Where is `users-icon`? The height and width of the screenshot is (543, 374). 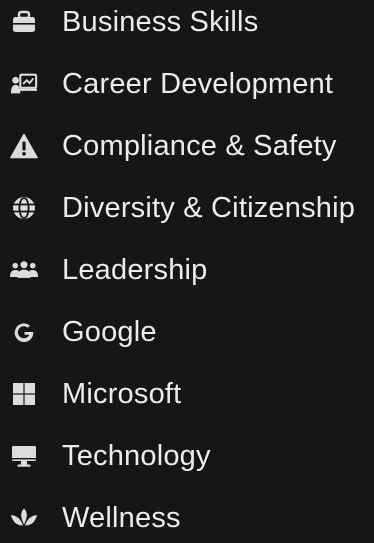
users-icon is located at coordinates (24, 270).